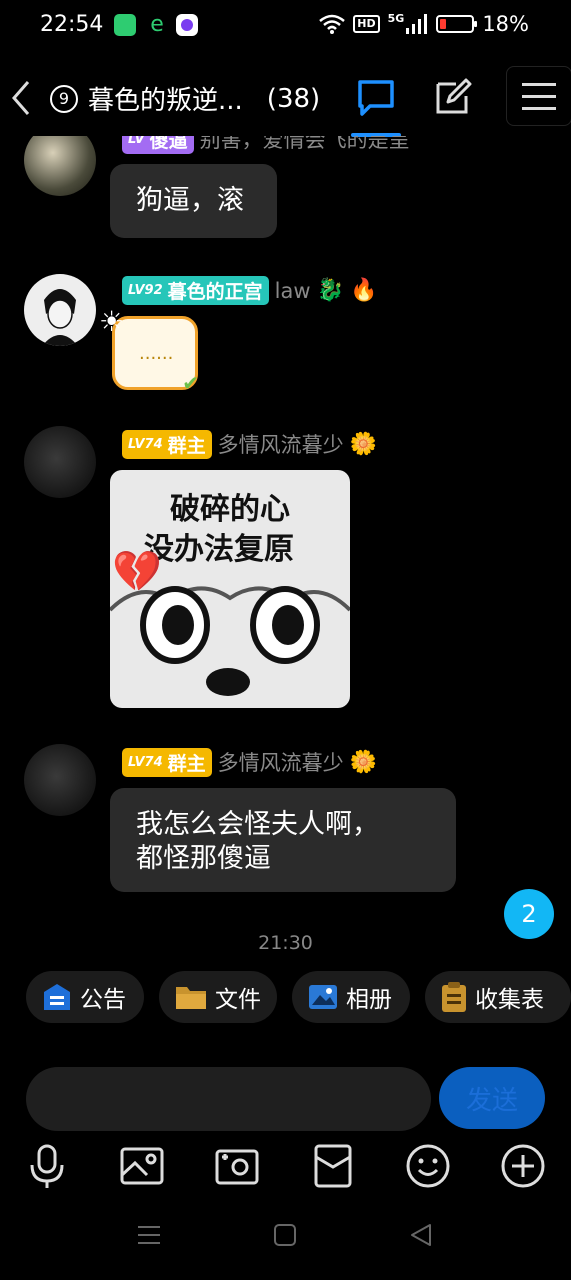  What do you see at coordinates (60, 317) in the screenshot?
I see `anime-avatar-icon` at bounding box center [60, 317].